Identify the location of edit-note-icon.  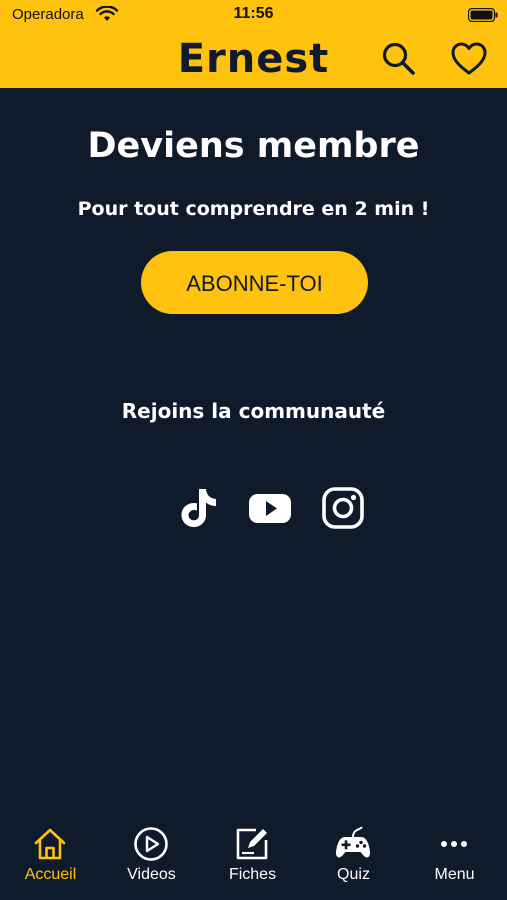
(252, 844).